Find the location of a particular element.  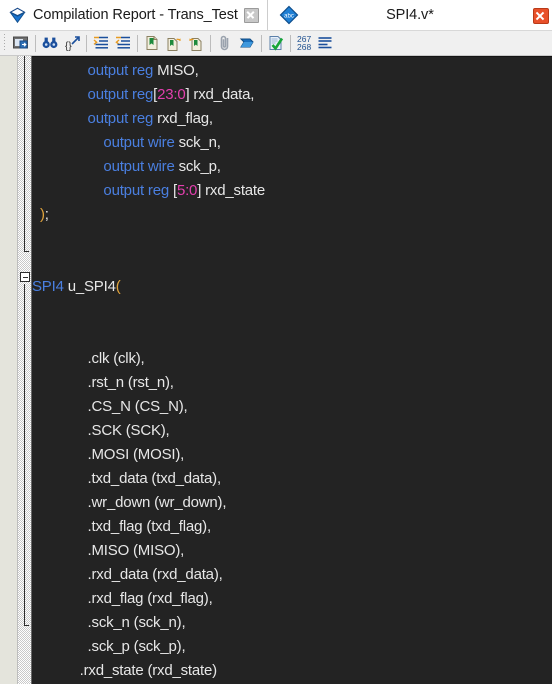

find-icon is located at coordinates (50, 43).